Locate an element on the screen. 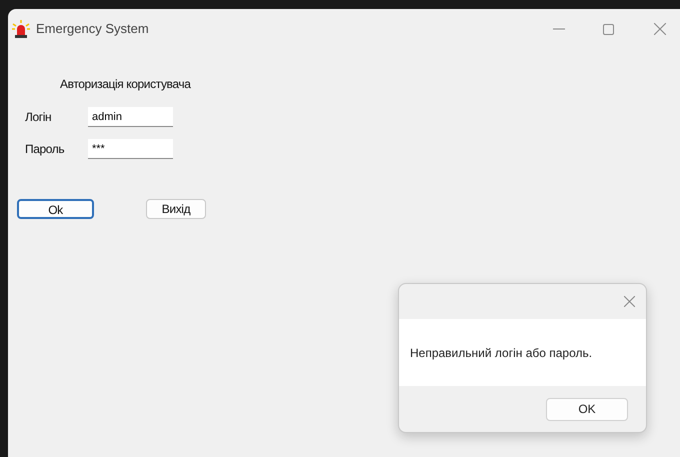  form-button: Вихід is located at coordinates (176, 209).